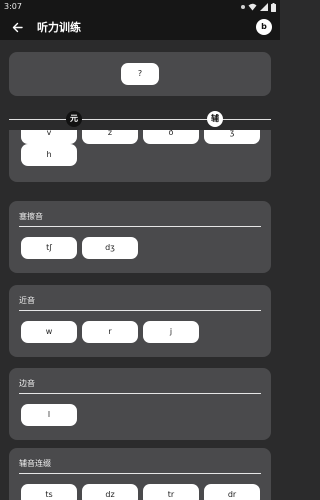 This screenshot has height=500, width=320. What do you see at coordinates (140, 321) in the screenshot?
I see `group-card-approximants: 近音 w r j` at bounding box center [140, 321].